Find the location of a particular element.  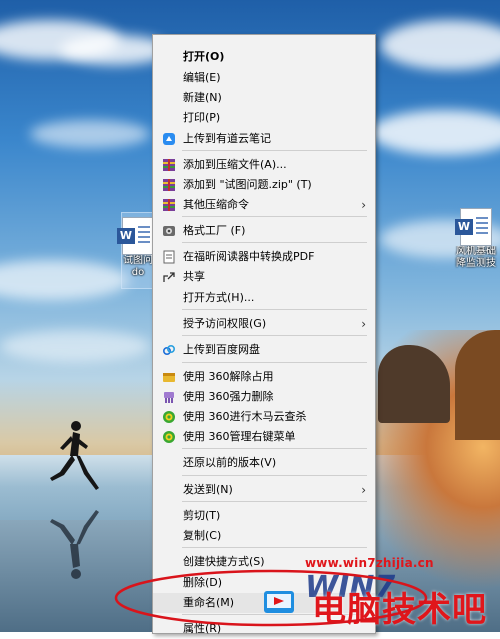

runner-silhouette is located at coordinates (74, 455).